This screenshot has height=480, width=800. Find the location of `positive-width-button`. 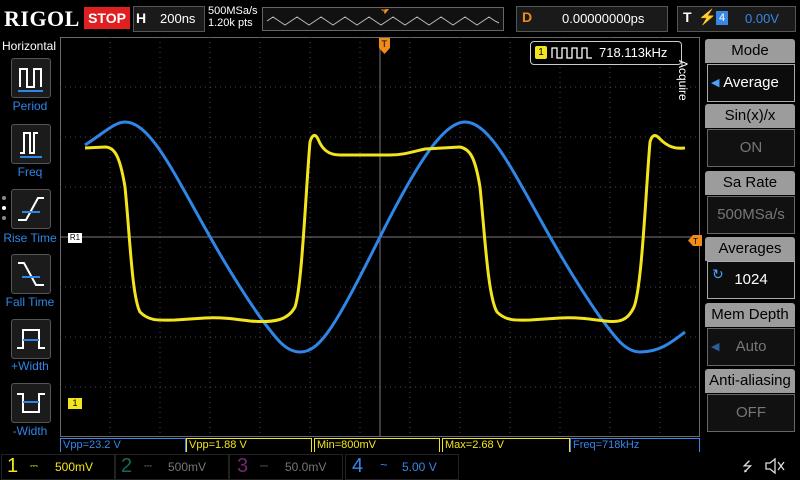

positive-width-button is located at coordinates (31, 339).